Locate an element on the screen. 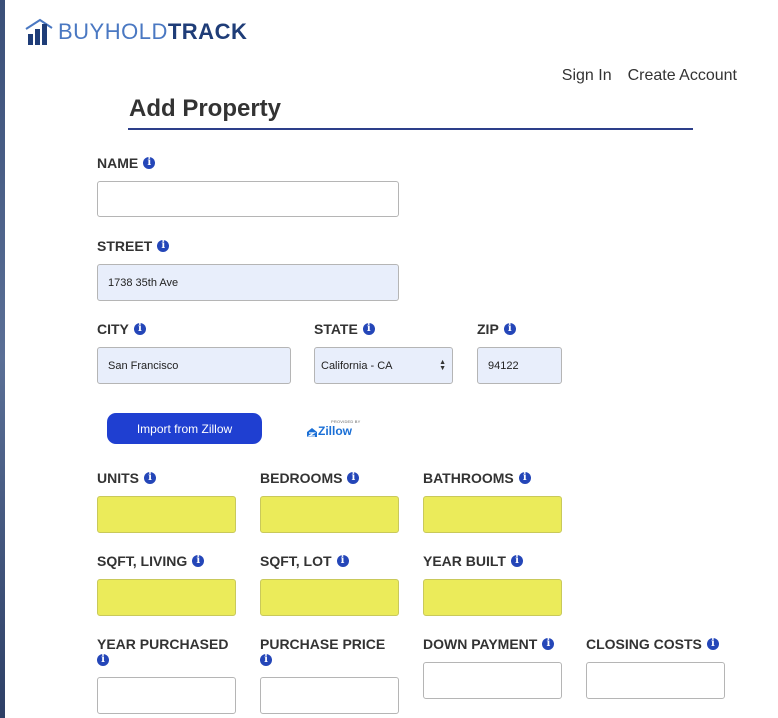 Image resolution: width=778 pixels, height=718 pixels. street-label-text: STREET is located at coordinates (125, 246).